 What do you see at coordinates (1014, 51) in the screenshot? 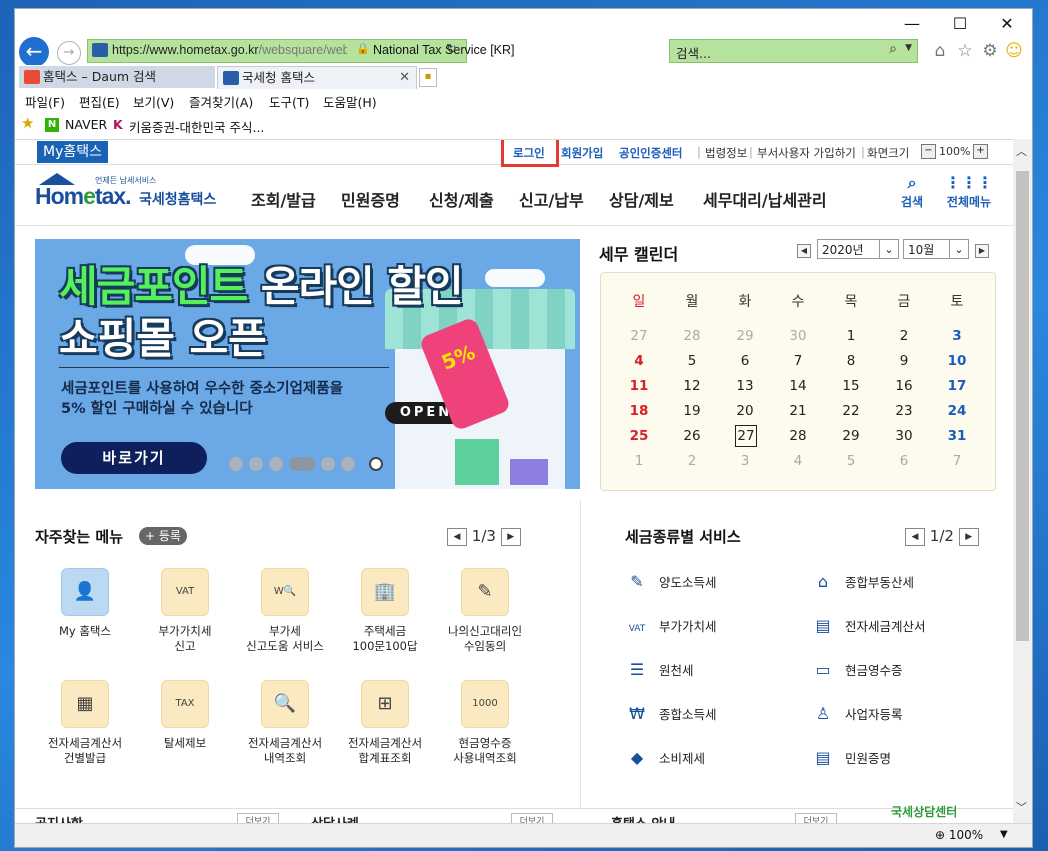
I see `smiley-icon: ☺` at bounding box center [1014, 51].